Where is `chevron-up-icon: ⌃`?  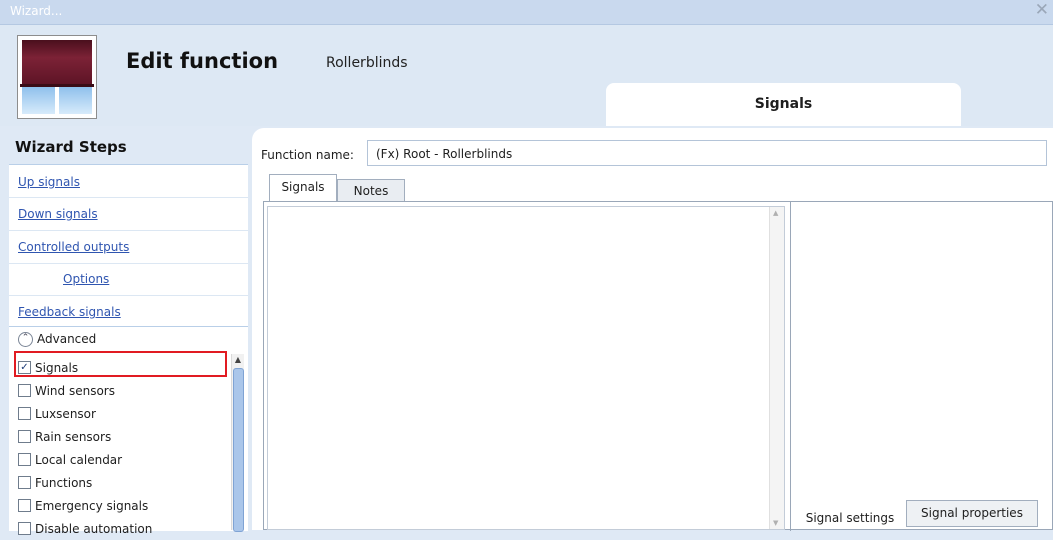
chevron-up-icon: ⌃ is located at coordinates (25, 339).